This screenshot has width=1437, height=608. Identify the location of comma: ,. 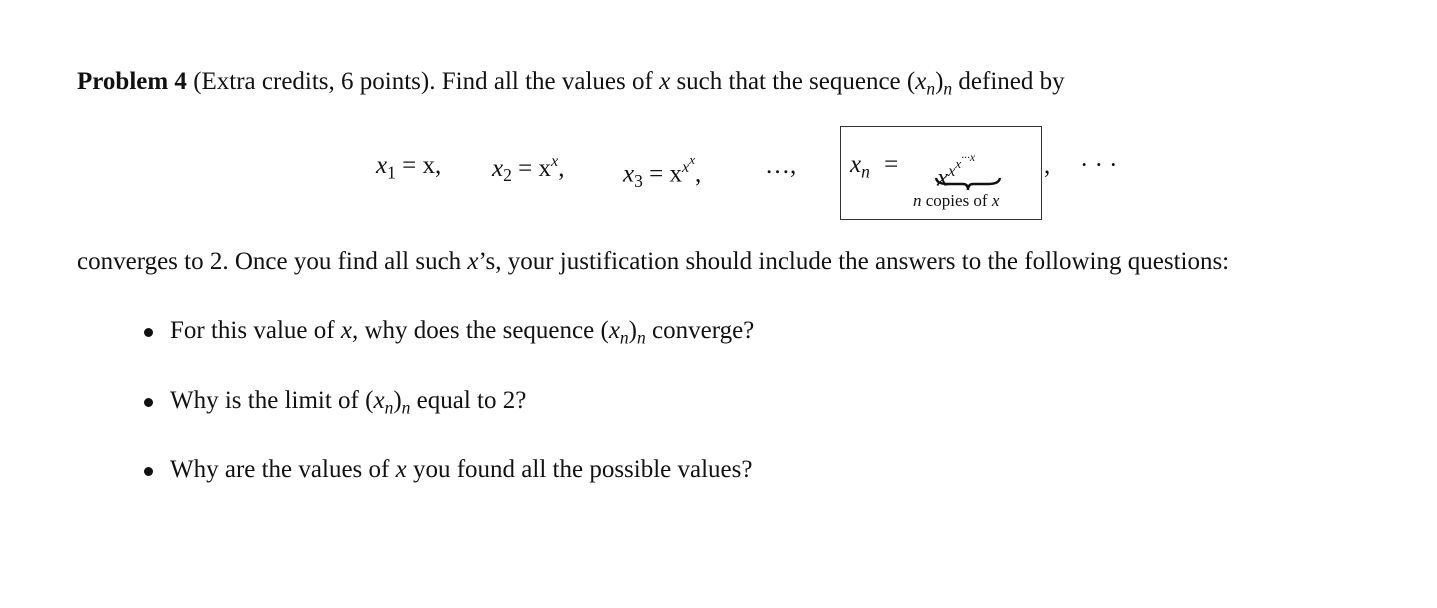
(1047, 165).